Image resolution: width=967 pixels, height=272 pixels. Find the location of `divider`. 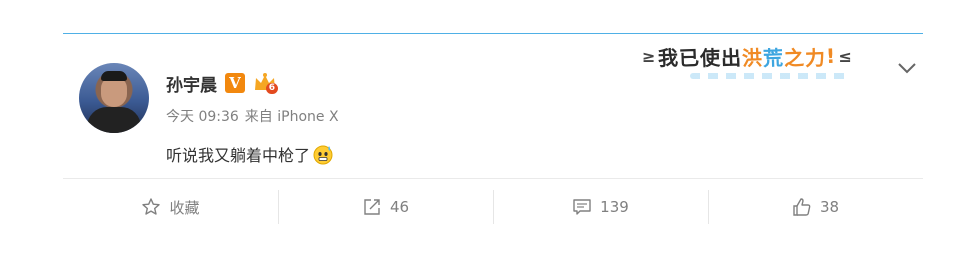

divider is located at coordinates (493, 178).